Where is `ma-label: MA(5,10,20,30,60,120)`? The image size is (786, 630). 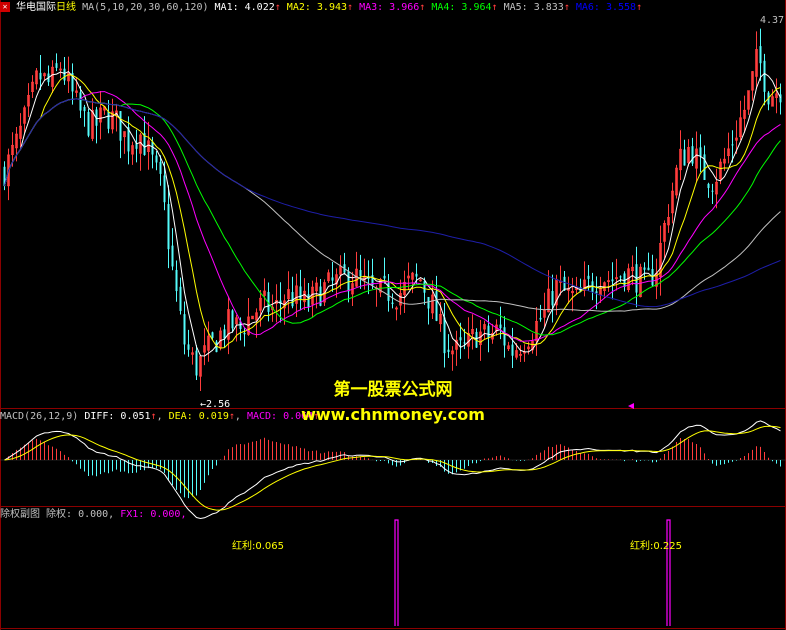 ma-label: MA(5,10,20,30,60,120) is located at coordinates (145, 7).